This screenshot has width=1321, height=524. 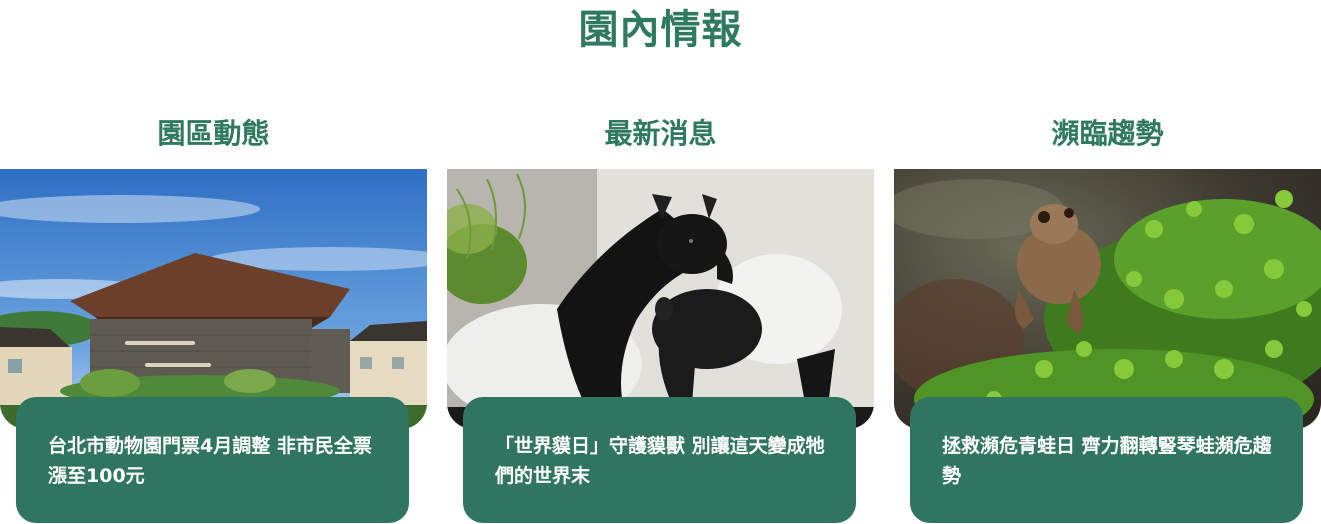 I want to click on news-card: 台北市動物園門票4月調整 非市民全票漲至100元, so click(x=212, y=460).